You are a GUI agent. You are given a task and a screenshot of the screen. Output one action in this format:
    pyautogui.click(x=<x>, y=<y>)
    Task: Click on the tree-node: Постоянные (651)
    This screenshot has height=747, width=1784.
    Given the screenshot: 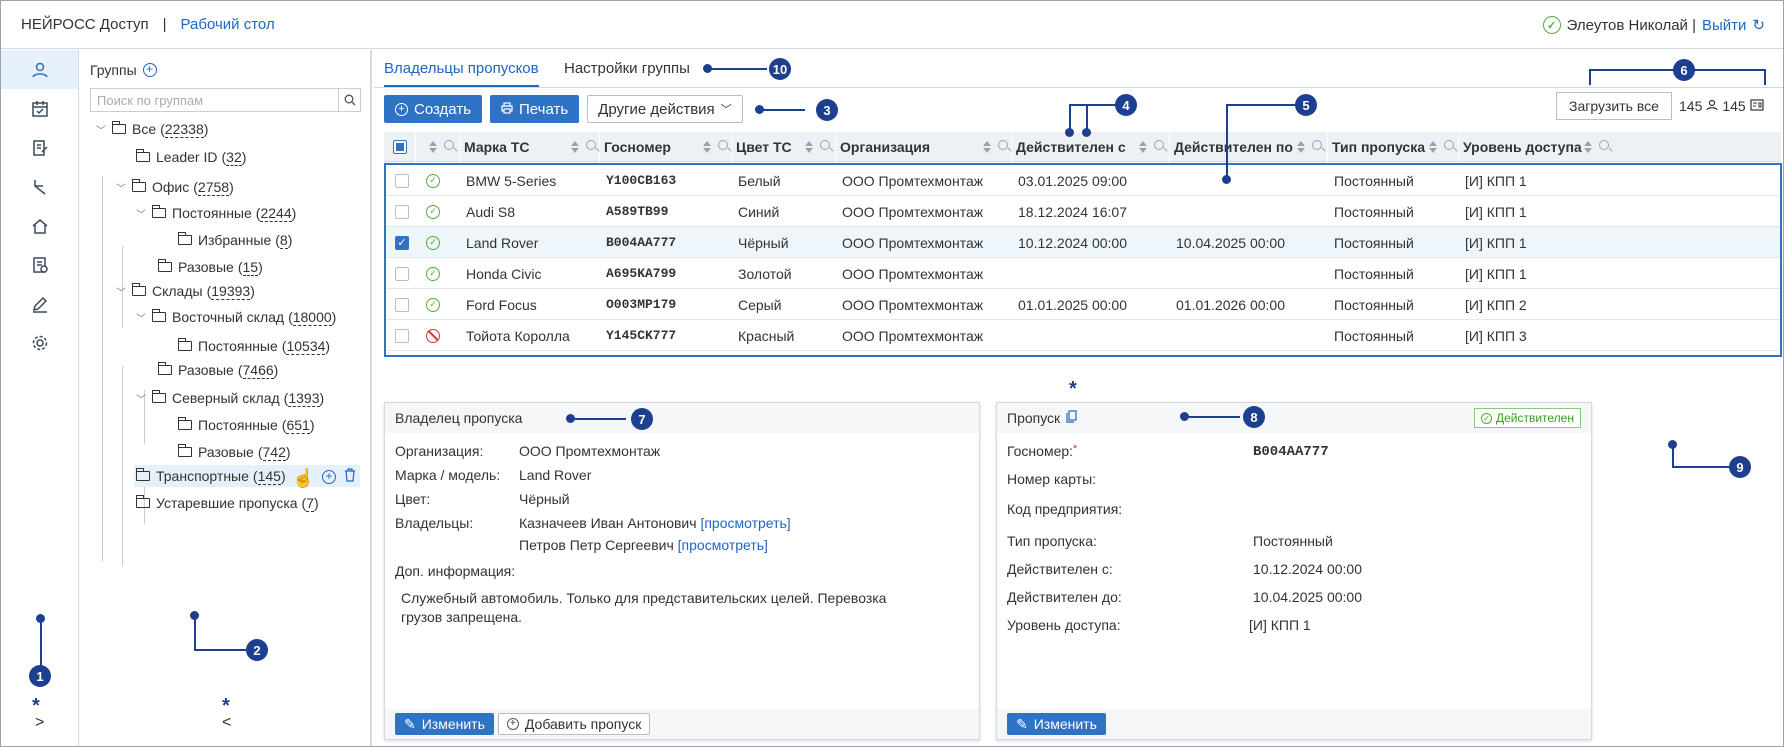 What is the action you would take?
    pyautogui.click(x=246, y=425)
    